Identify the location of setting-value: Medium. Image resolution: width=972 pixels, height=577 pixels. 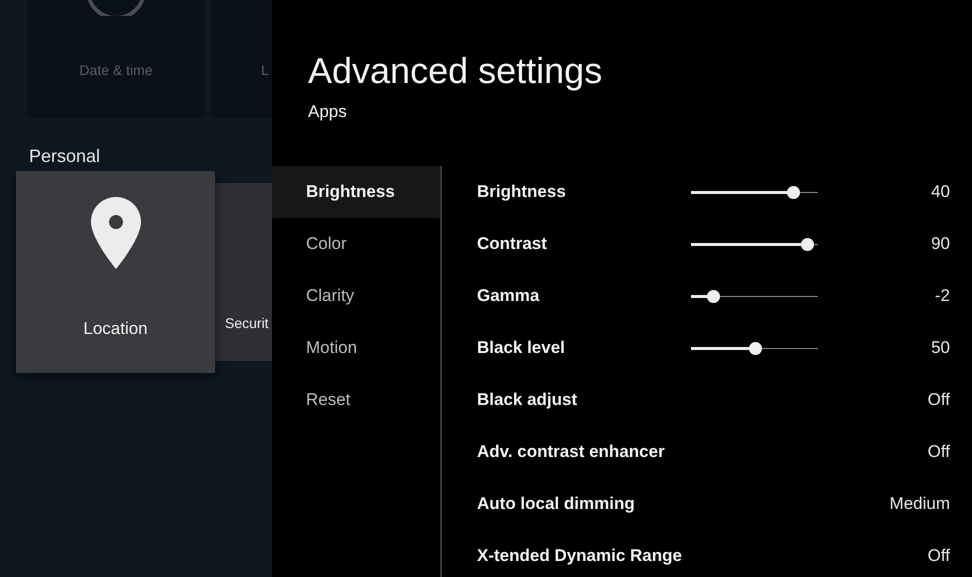
(920, 504).